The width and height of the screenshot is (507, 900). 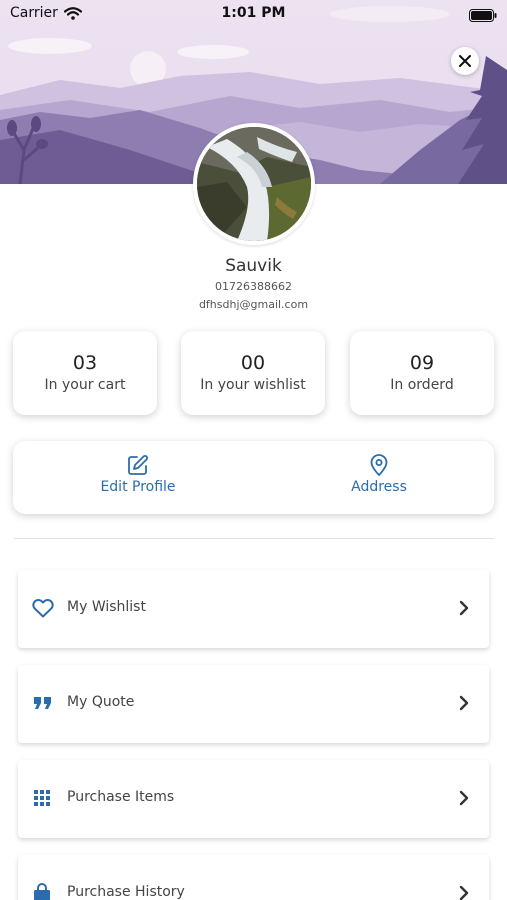 What do you see at coordinates (253, 609) in the screenshot?
I see `menu-item-wishlist: My Wishlist` at bounding box center [253, 609].